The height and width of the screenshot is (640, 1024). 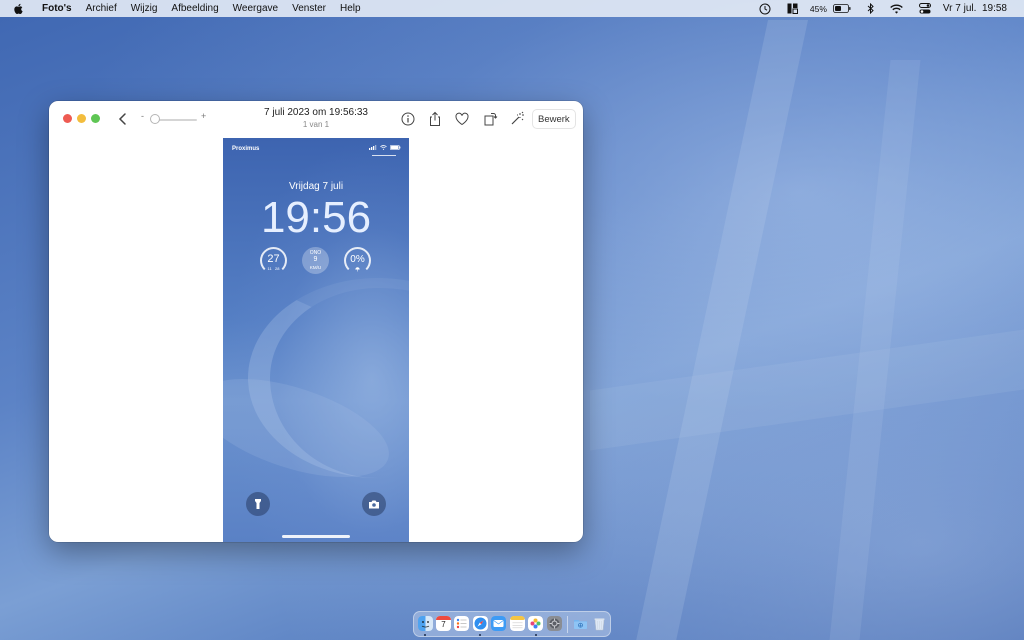 What do you see at coordinates (870, 8) in the screenshot?
I see `bluetooth-icon` at bounding box center [870, 8].